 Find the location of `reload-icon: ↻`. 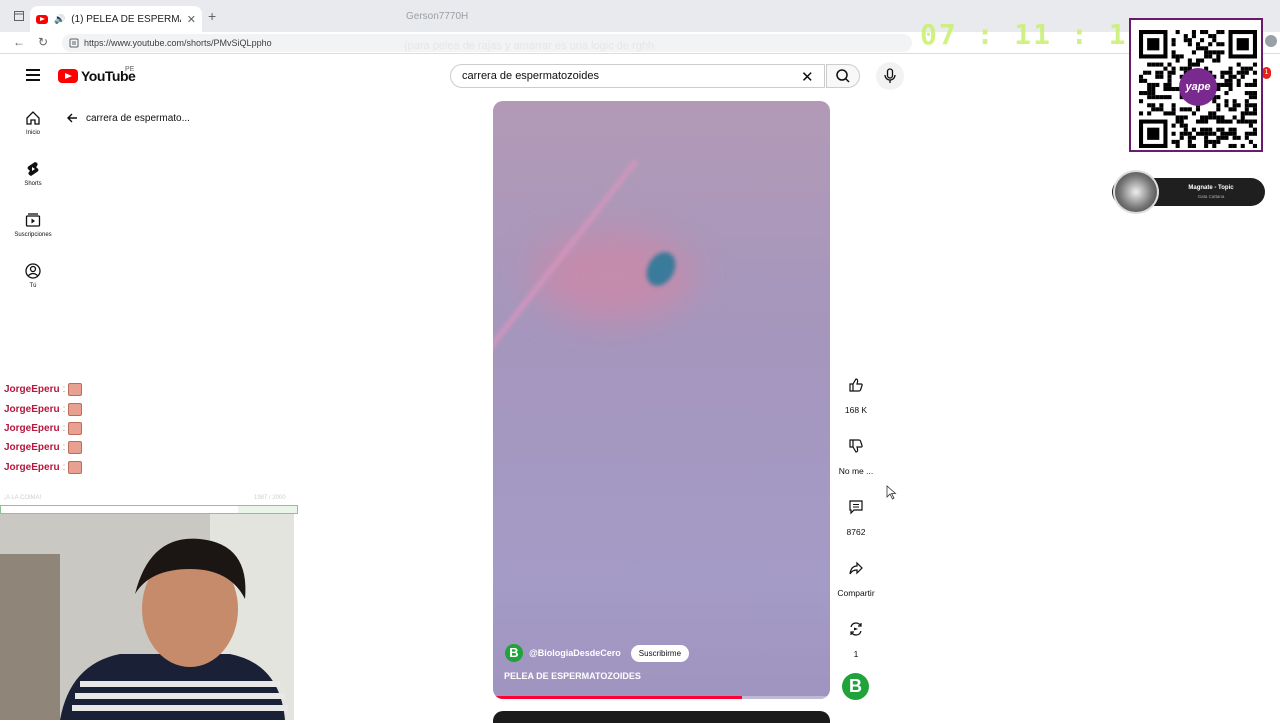

reload-icon: ↻ is located at coordinates (43, 42).